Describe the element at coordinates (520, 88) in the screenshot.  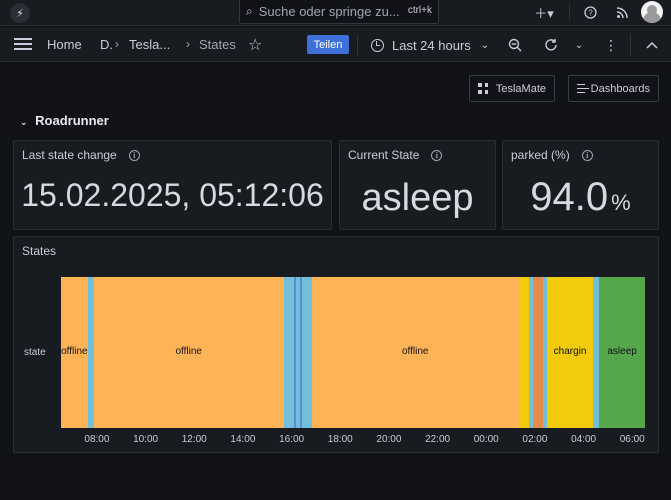
I see `teslamate-link-label: TeslaMate` at that location.